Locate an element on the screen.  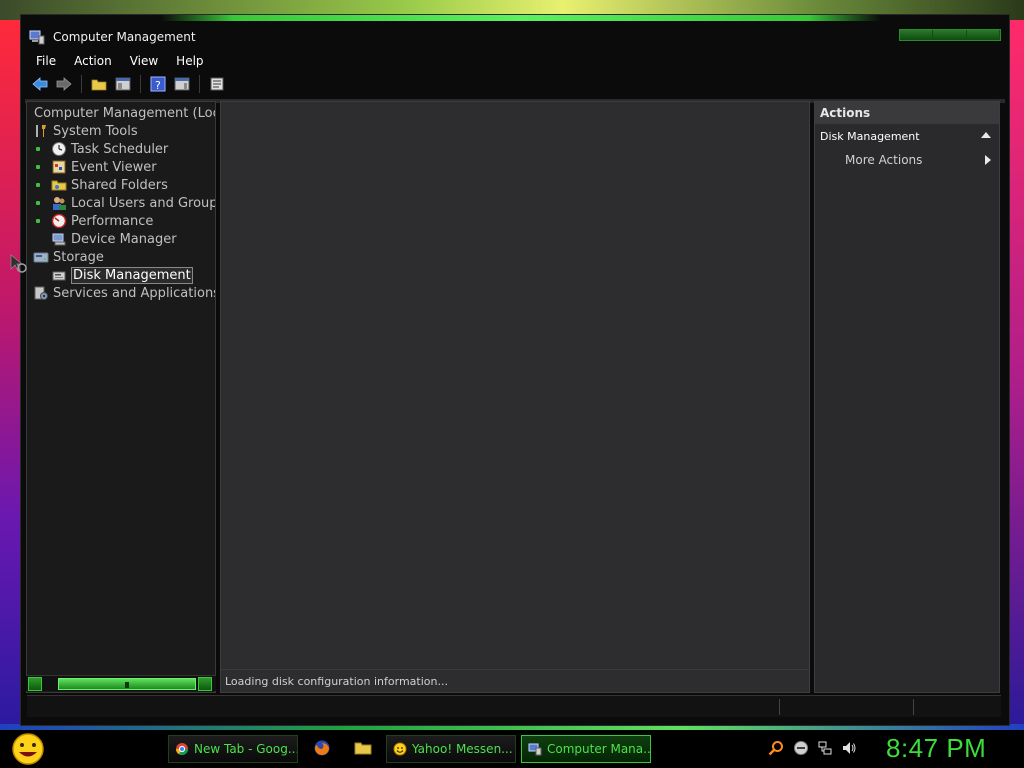
more-actions-label: More Actions is located at coordinates (884, 160).